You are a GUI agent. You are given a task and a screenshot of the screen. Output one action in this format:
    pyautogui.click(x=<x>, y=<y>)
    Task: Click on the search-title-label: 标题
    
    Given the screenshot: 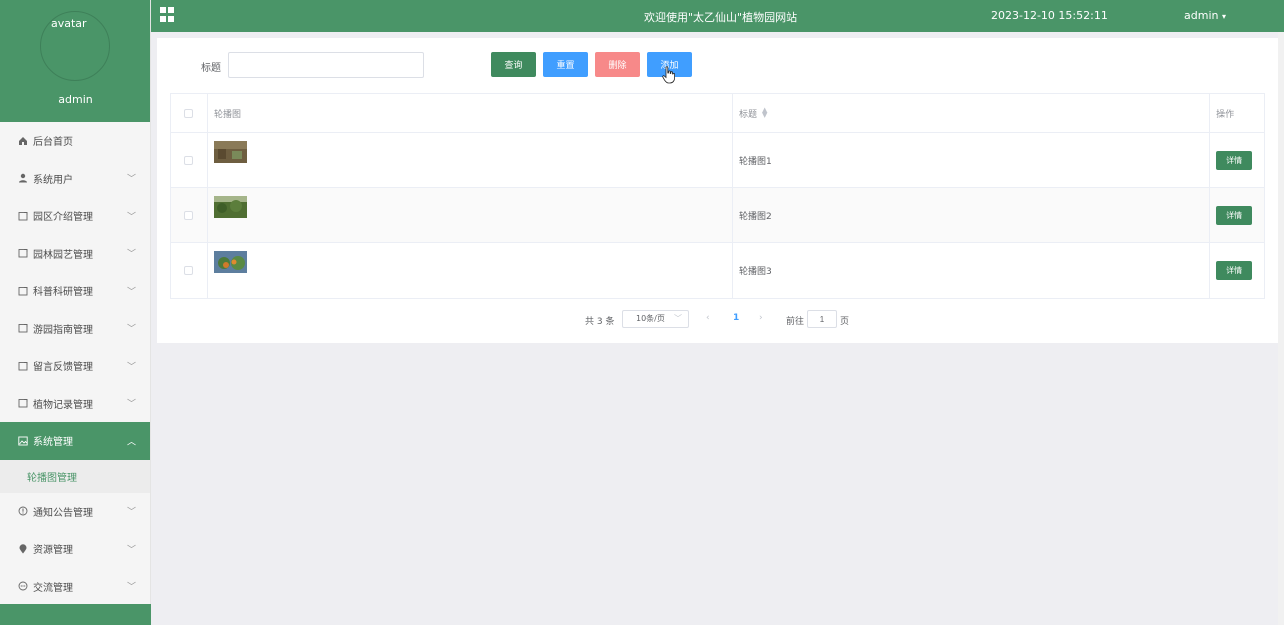 What is the action you would take?
    pyautogui.click(x=211, y=68)
    